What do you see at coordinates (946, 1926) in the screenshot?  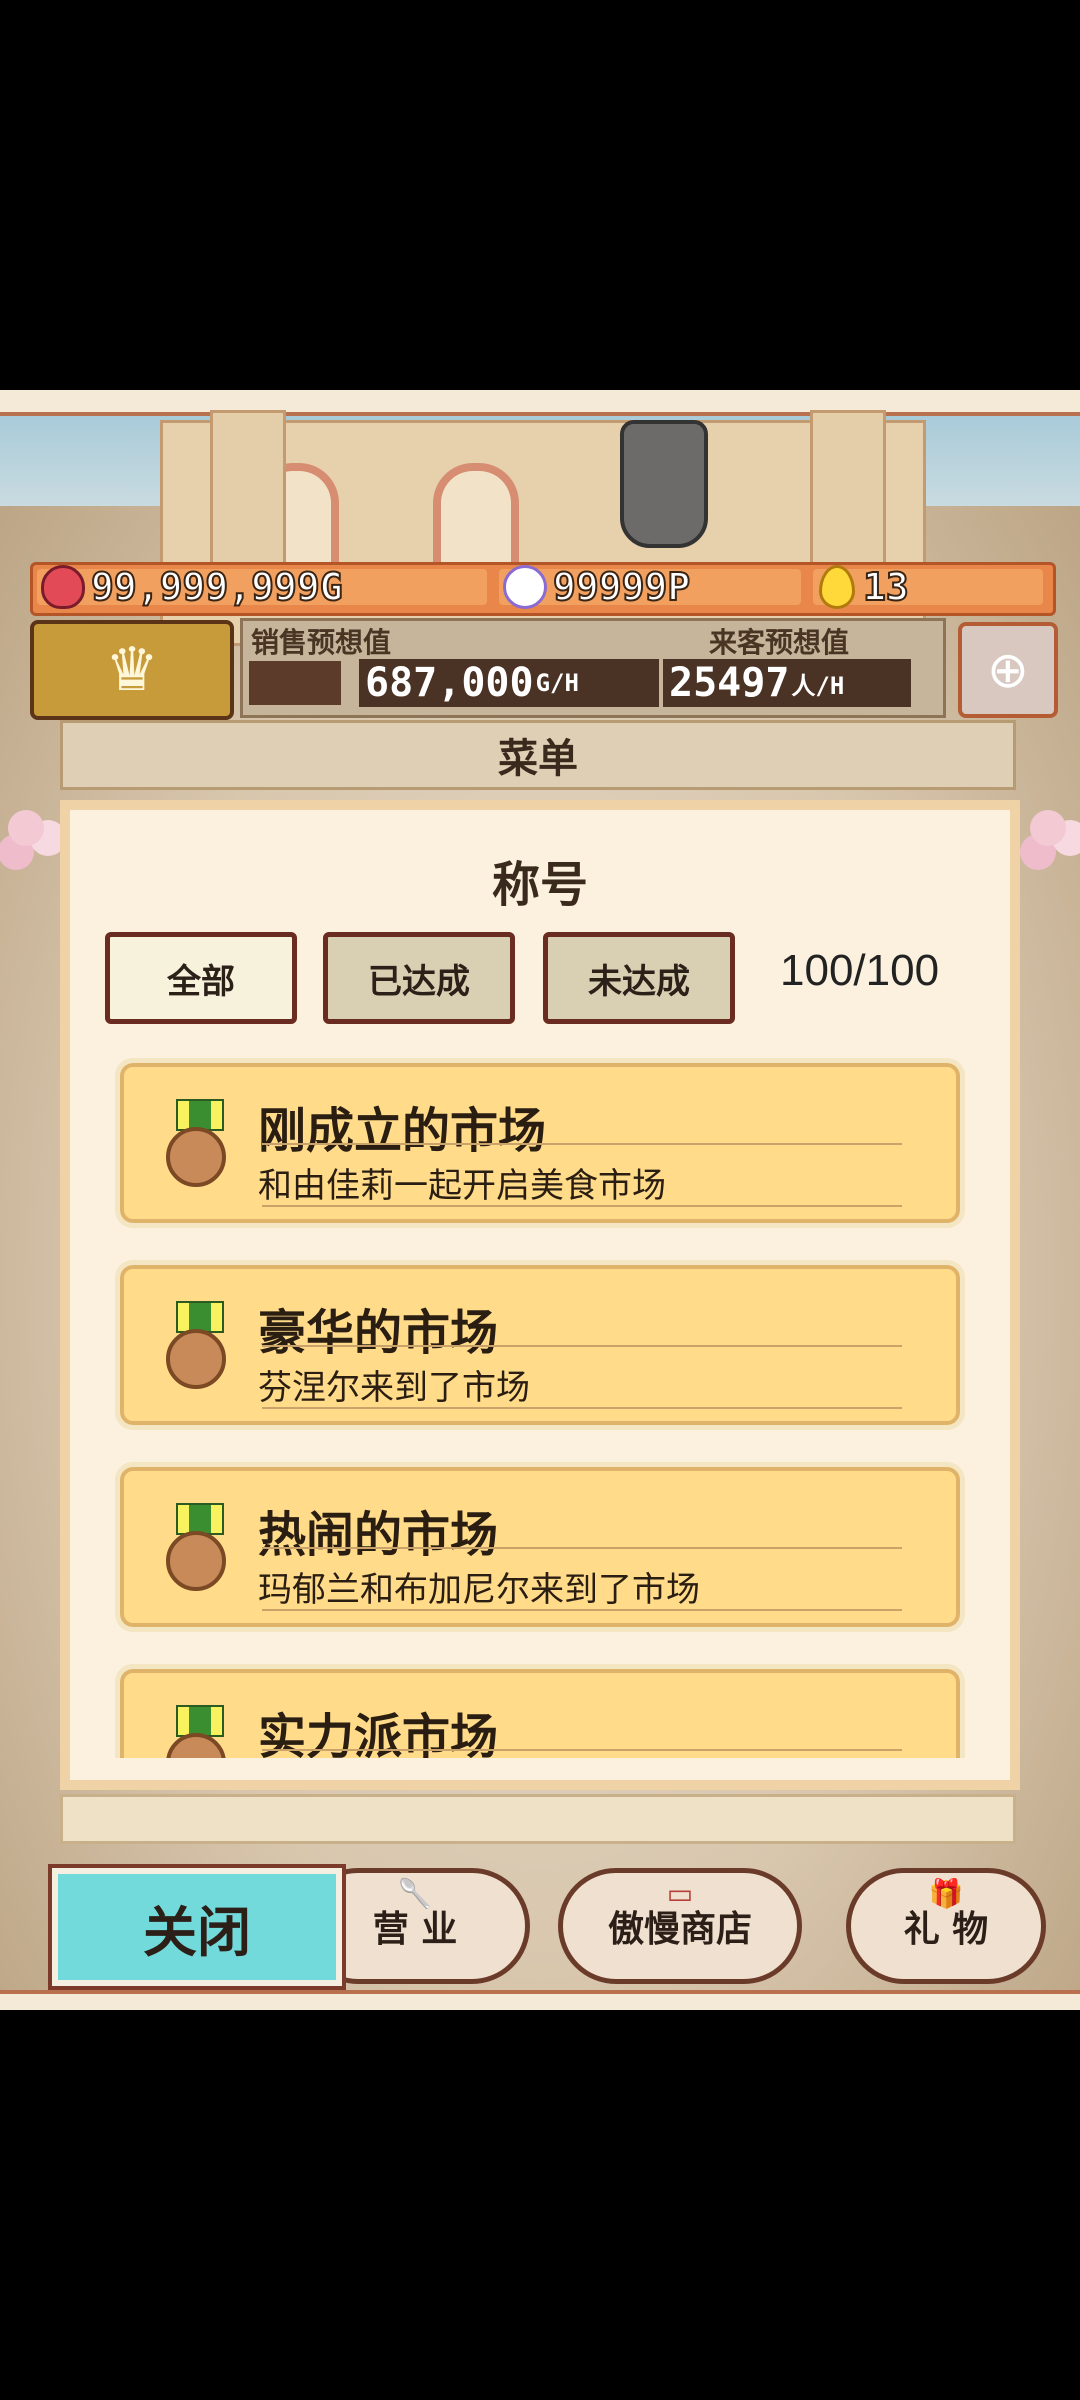 I see `gift-button: 🎁 礼 物` at bounding box center [946, 1926].